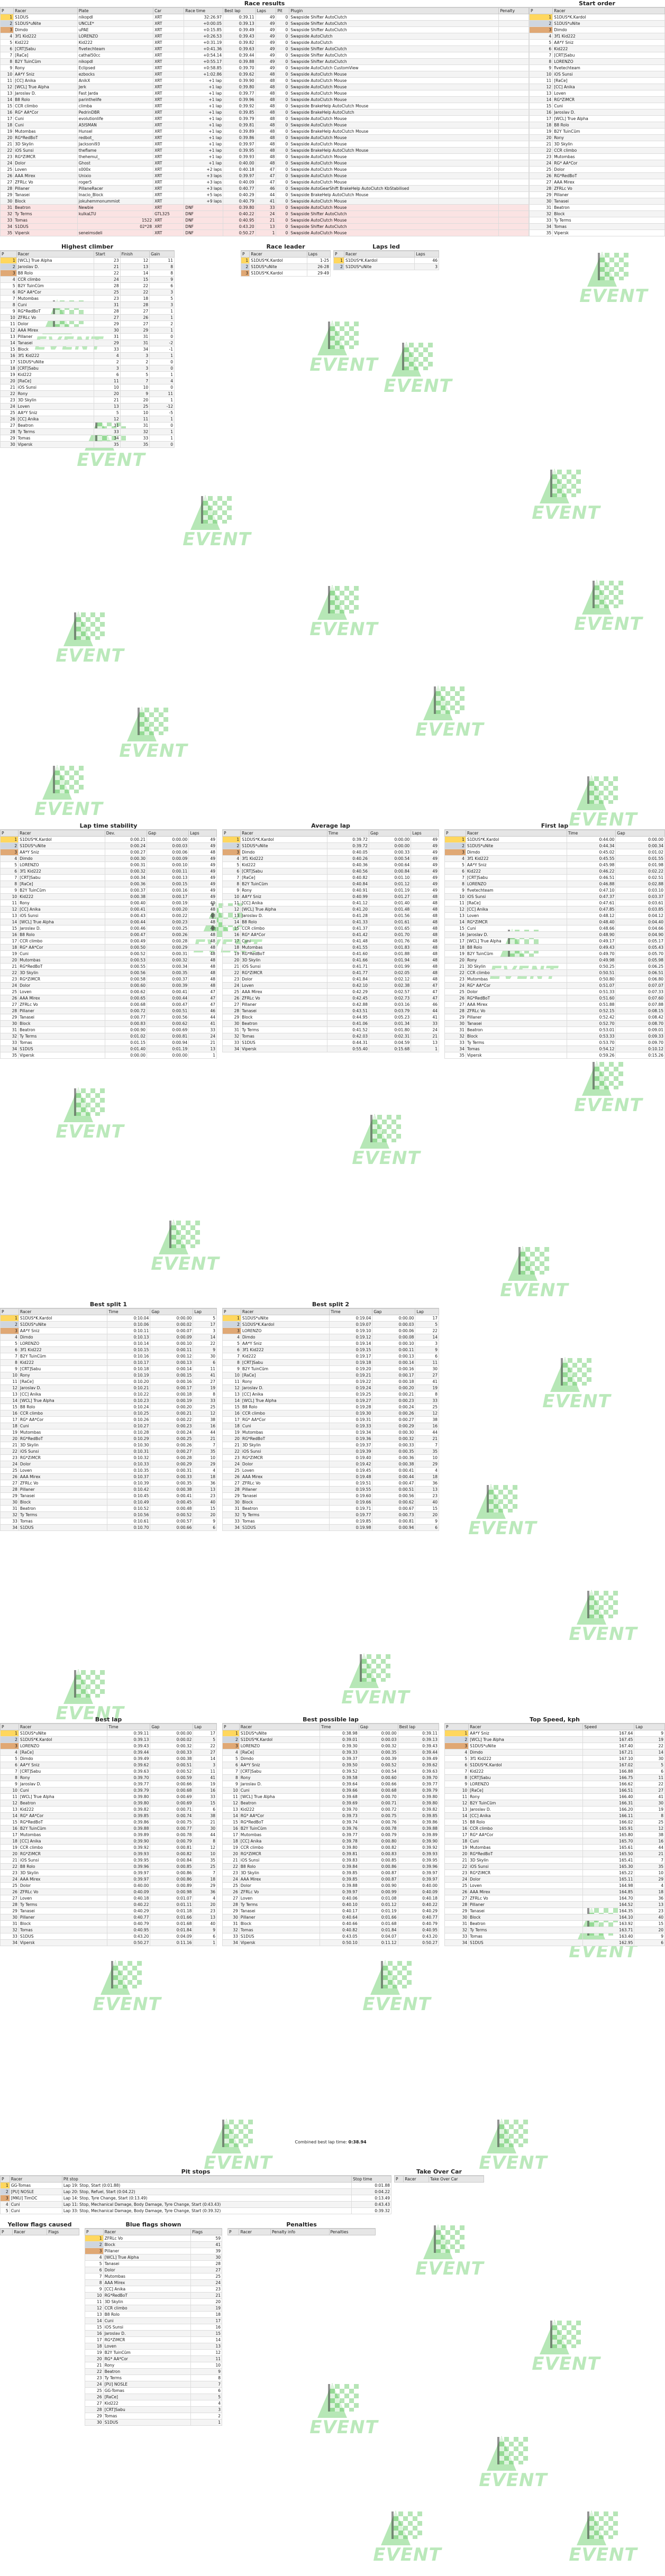 The width and height of the screenshot is (665, 2576). I want to click on table-cell: 22, so click(7, 151).